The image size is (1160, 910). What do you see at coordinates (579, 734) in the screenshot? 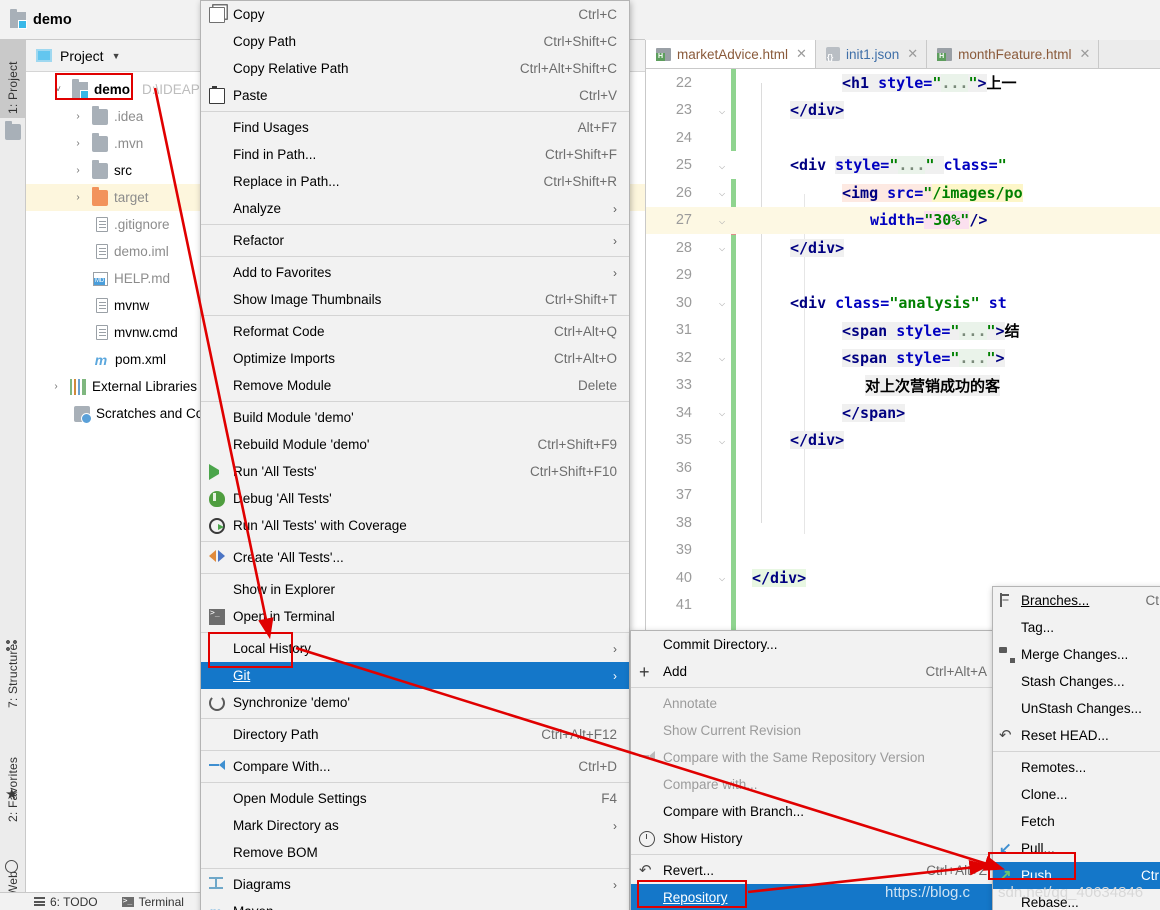
I see `menu-item-shortcut: Ctrl+Alt+F12` at bounding box center [579, 734].